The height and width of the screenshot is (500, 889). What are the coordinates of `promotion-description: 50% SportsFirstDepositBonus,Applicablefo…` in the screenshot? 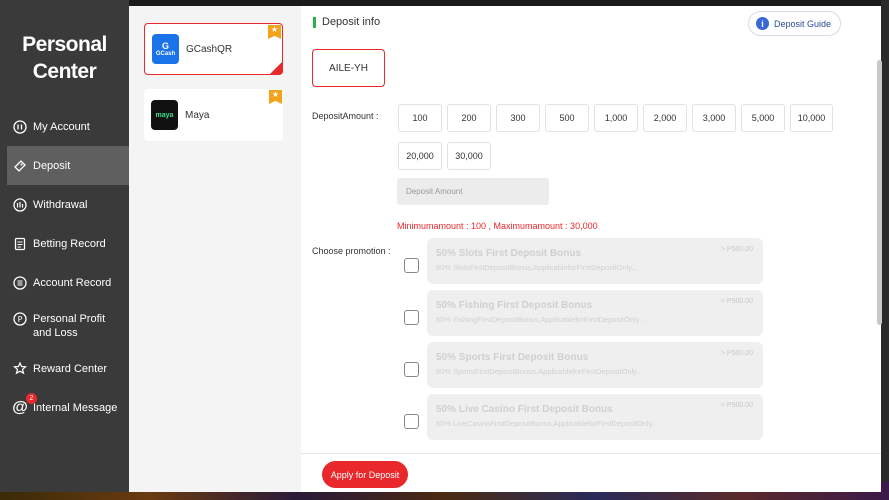 It's located at (539, 371).